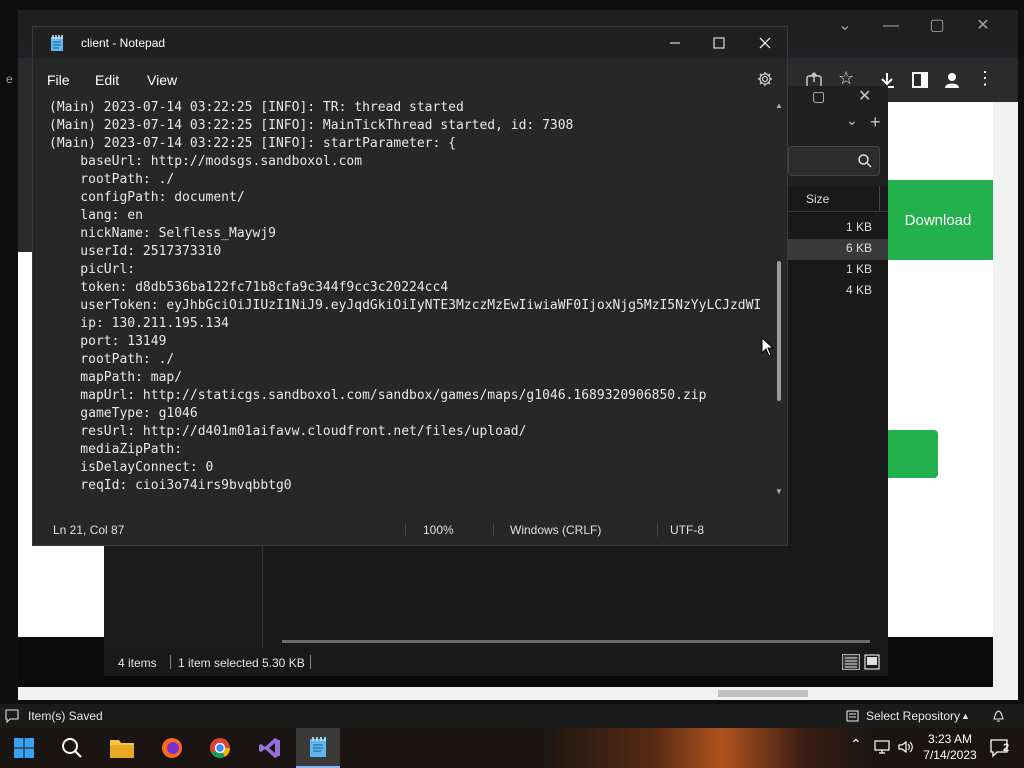 This screenshot has height=768, width=1024. I want to click on chrome-icon, so click(220, 748).